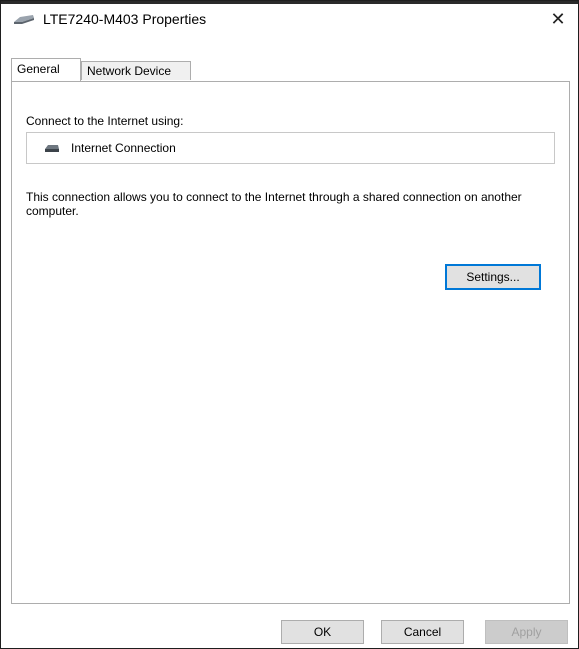  What do you see at coordinates (422, 632) in the screenshot?
I see `cancel-button: Cancel` at bounding box center [422, 632].